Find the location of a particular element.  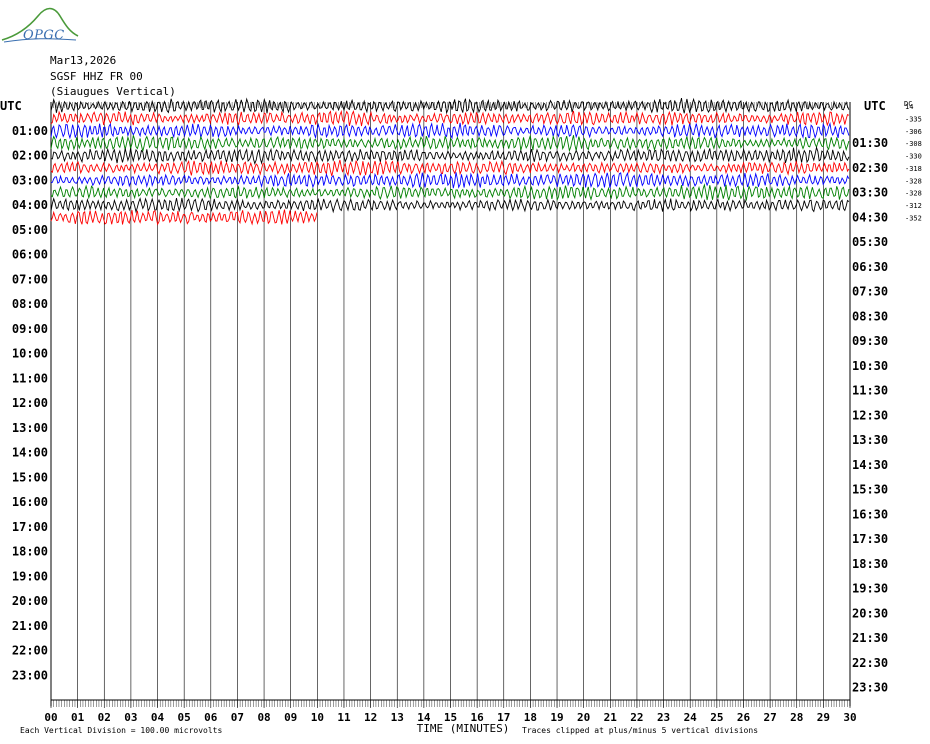

x-tick-label: 18 is located at coordinates (530, 717).